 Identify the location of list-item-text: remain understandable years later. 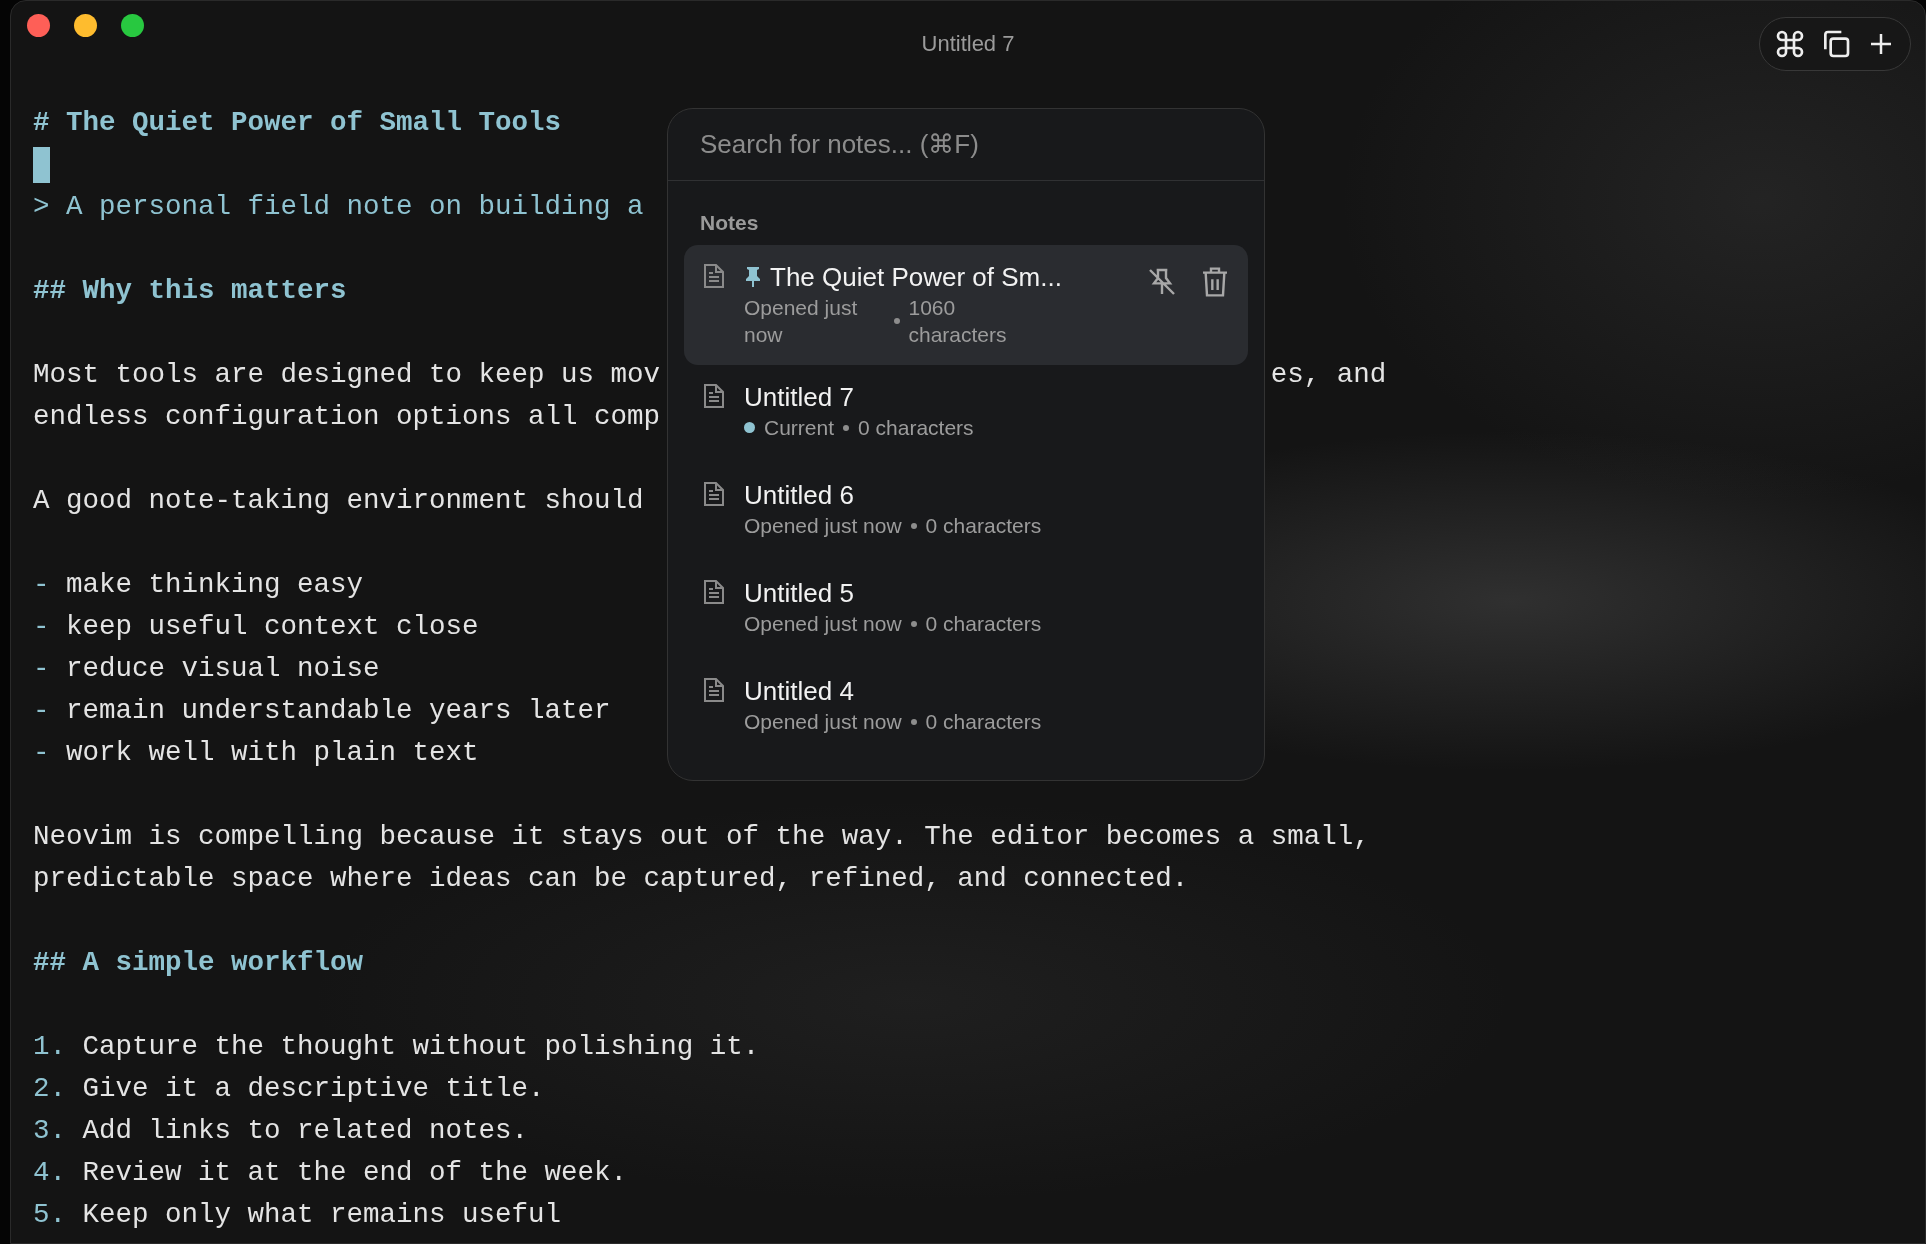
(338, 710).